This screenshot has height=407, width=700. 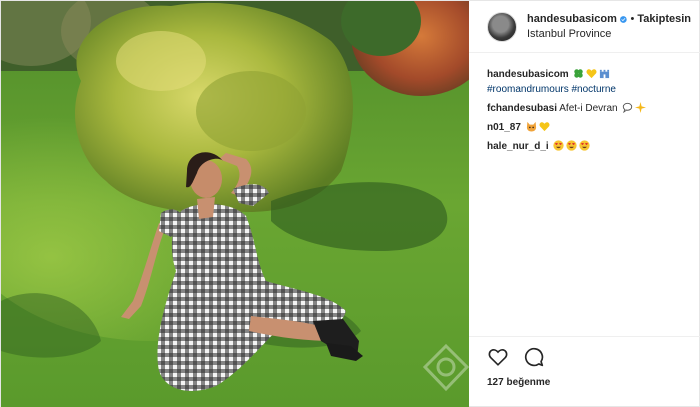 I want to click on comment: hale_nur_d_i, so click(x=589, y=146).